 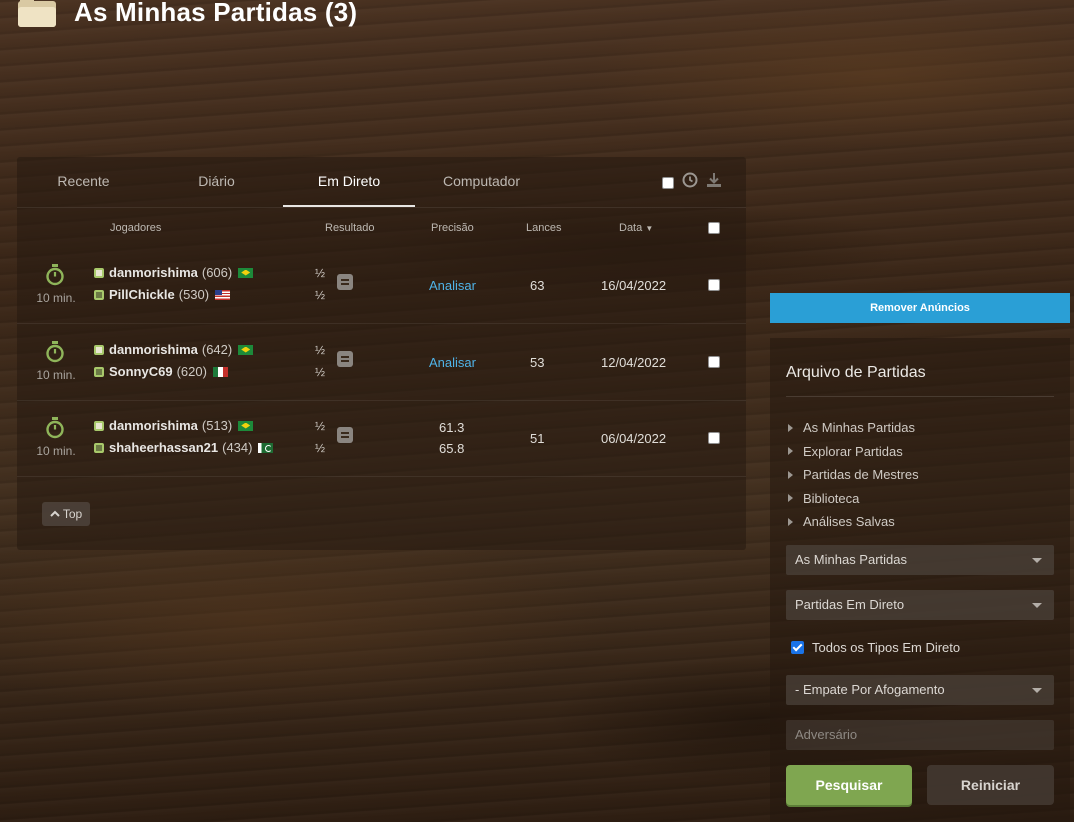 What do you see at coordinates (452, 228) in the screenshot?
I see `col-accuracy: Precisão` at bounding box center [452, 228].